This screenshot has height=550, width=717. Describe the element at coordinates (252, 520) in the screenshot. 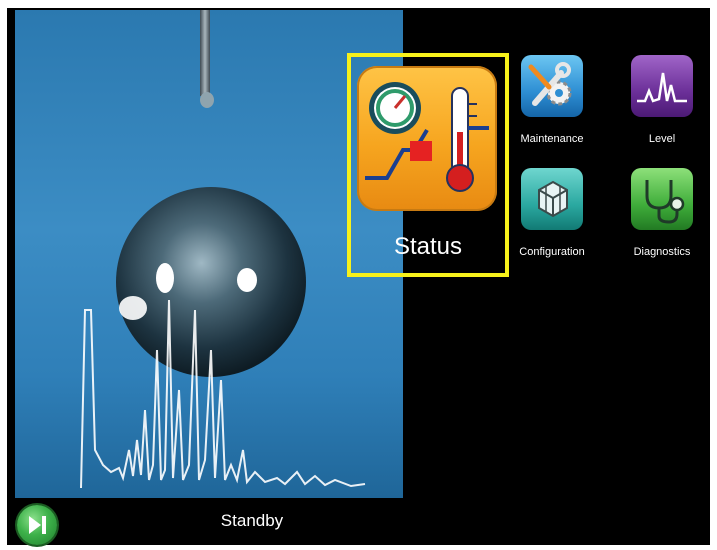

I see `standby-status-text: Standby` at that location.